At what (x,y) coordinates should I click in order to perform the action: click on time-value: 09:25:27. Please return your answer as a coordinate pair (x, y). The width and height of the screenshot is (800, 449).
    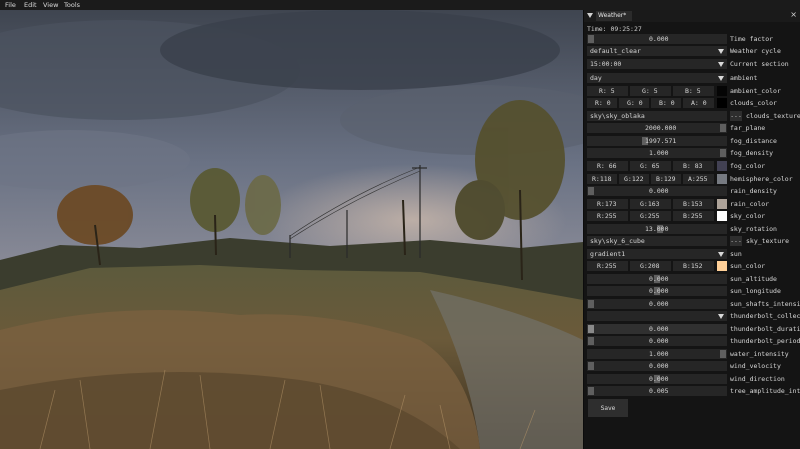
    Looking at the image, I should click on (626, 29).